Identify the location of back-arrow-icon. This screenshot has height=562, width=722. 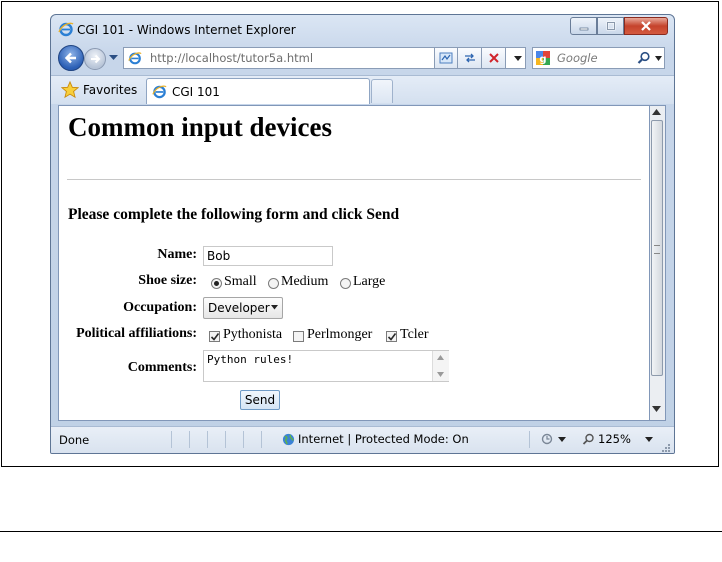
(70, 58).